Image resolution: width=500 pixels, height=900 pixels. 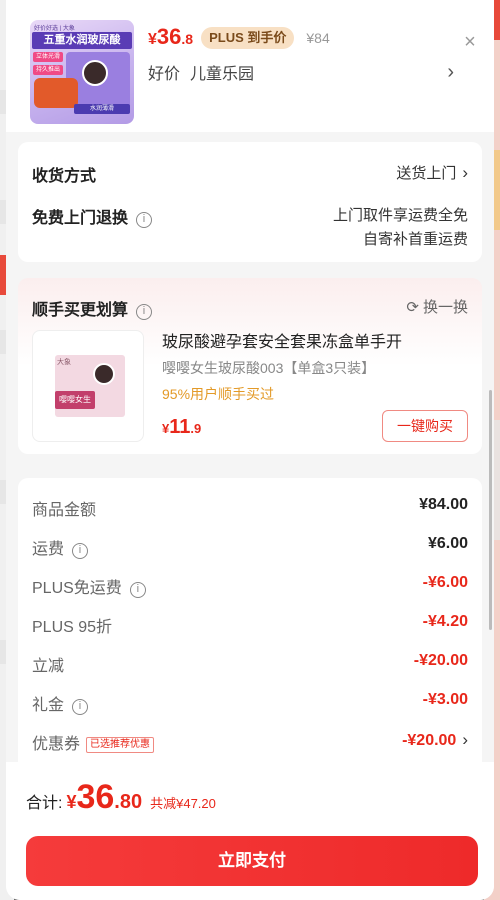 I want to click on coupon-row: 优惠券 已选推荐优惠 -¥20.00 ›, so click(x=250, y=740).